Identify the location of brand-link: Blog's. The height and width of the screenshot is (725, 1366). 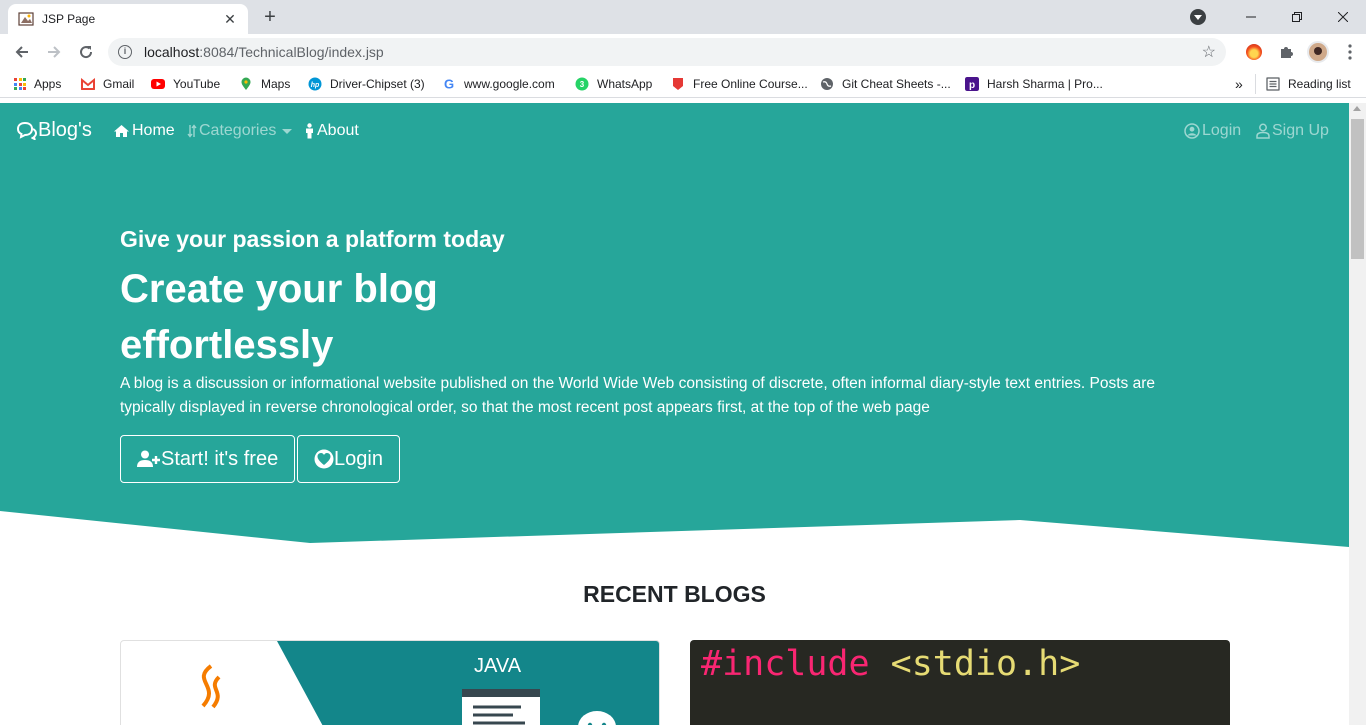
(54, 130).